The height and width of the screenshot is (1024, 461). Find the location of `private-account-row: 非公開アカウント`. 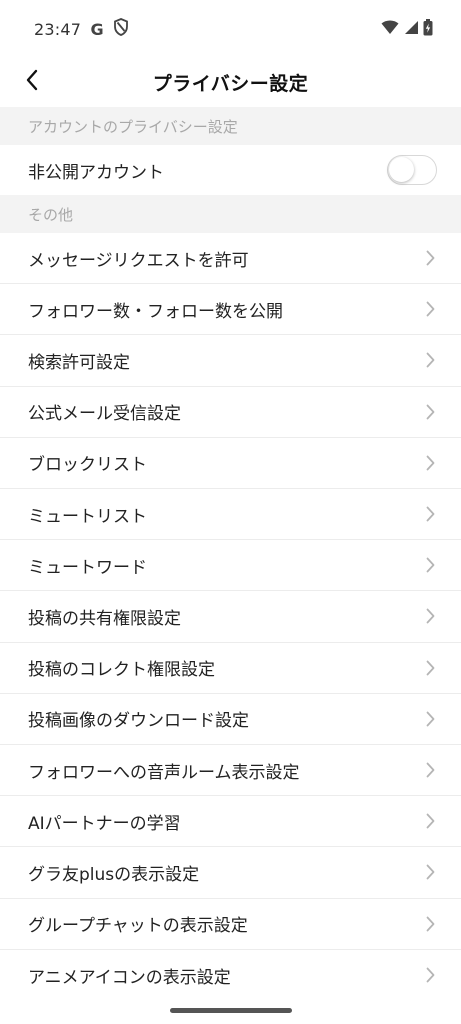

private-account-row: 非公開アカウント is located at coordinates (230, 170).